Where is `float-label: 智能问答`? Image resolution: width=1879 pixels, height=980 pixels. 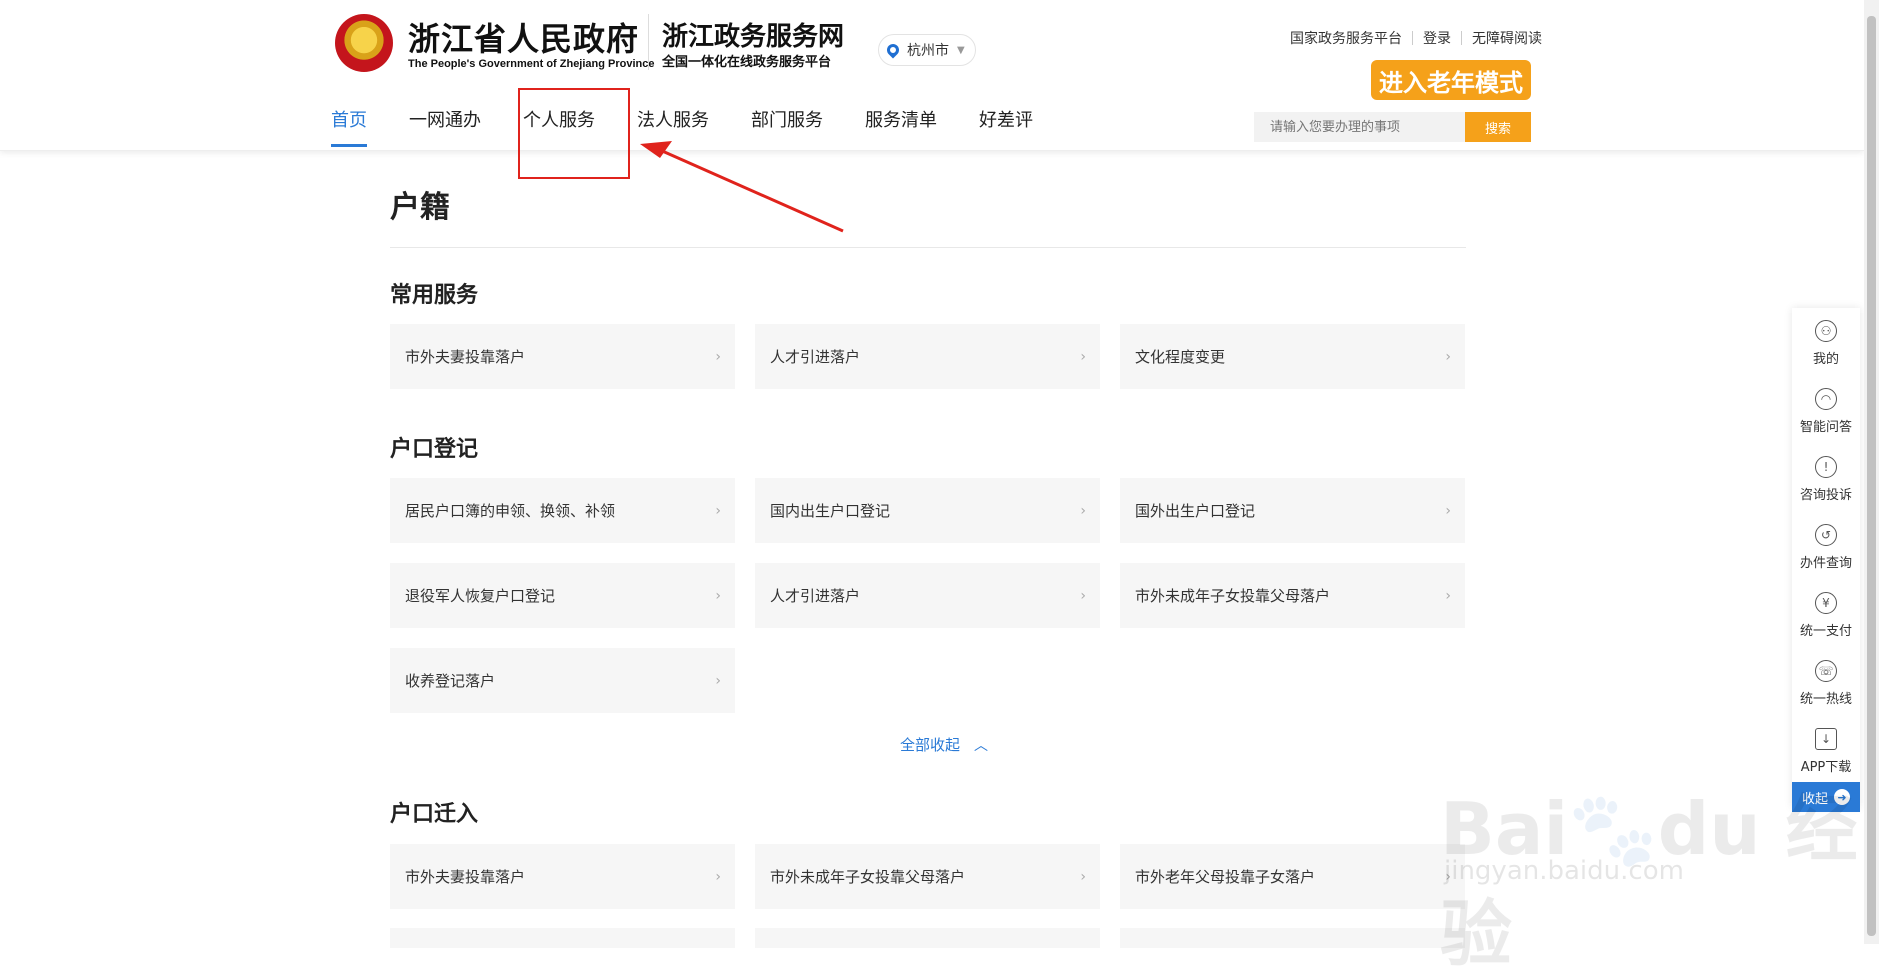 float-label: 智能问答 is located at coordinates (1825, 427).